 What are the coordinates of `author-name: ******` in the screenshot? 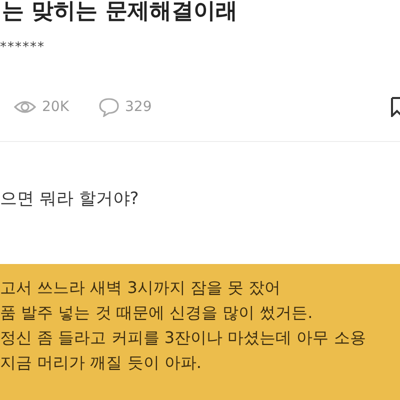 It's located at (23, 47).